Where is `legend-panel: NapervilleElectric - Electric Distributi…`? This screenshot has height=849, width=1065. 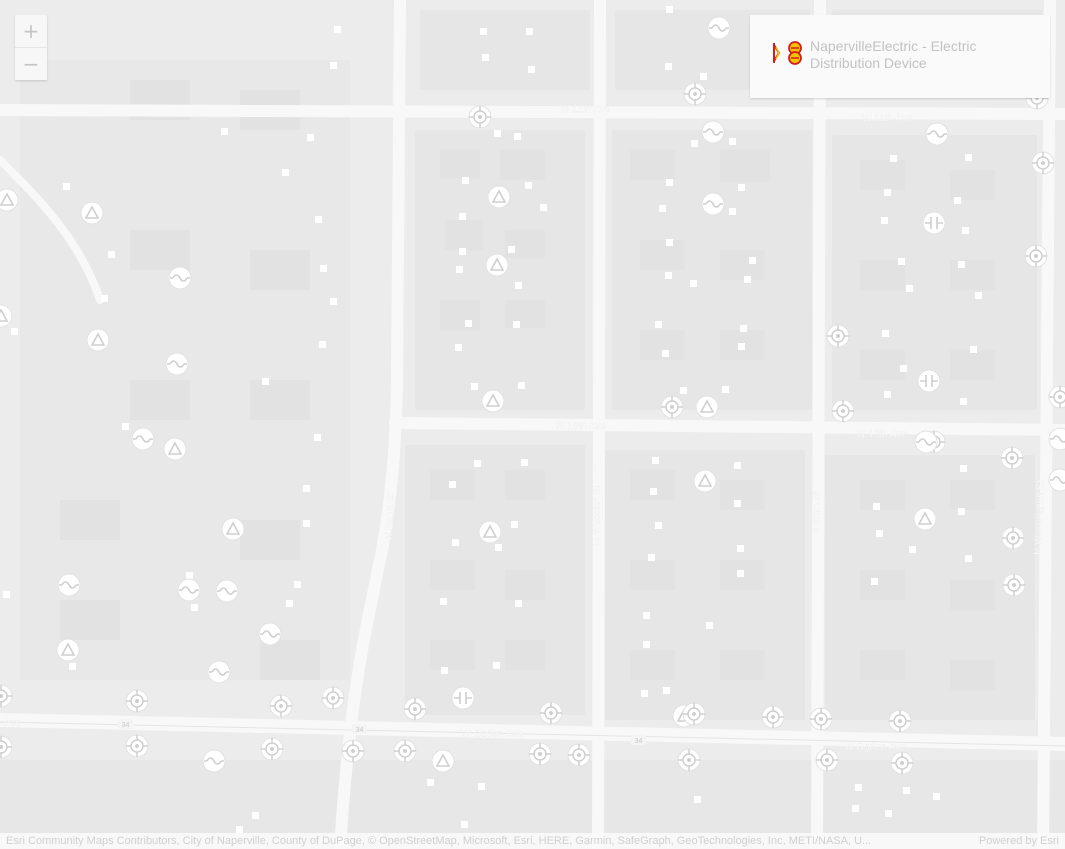 legend-panel: NapervilleElectric - Electric Distributi… is located at coordinates (900, 56).